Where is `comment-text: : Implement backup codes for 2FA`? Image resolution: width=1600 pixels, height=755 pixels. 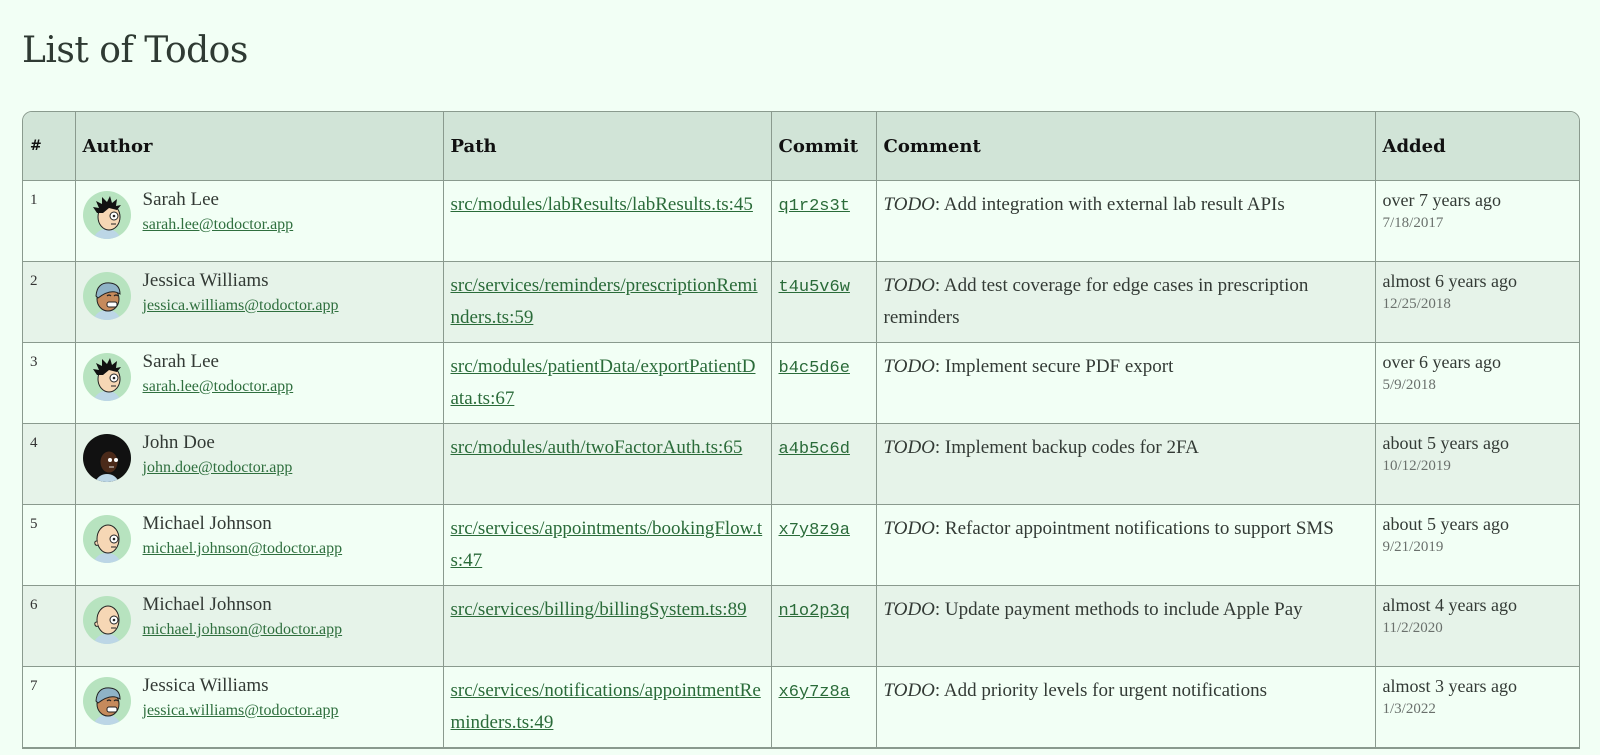
comment-text: : Implement backup codes for 2FA is located at coordinates (1066, 447).